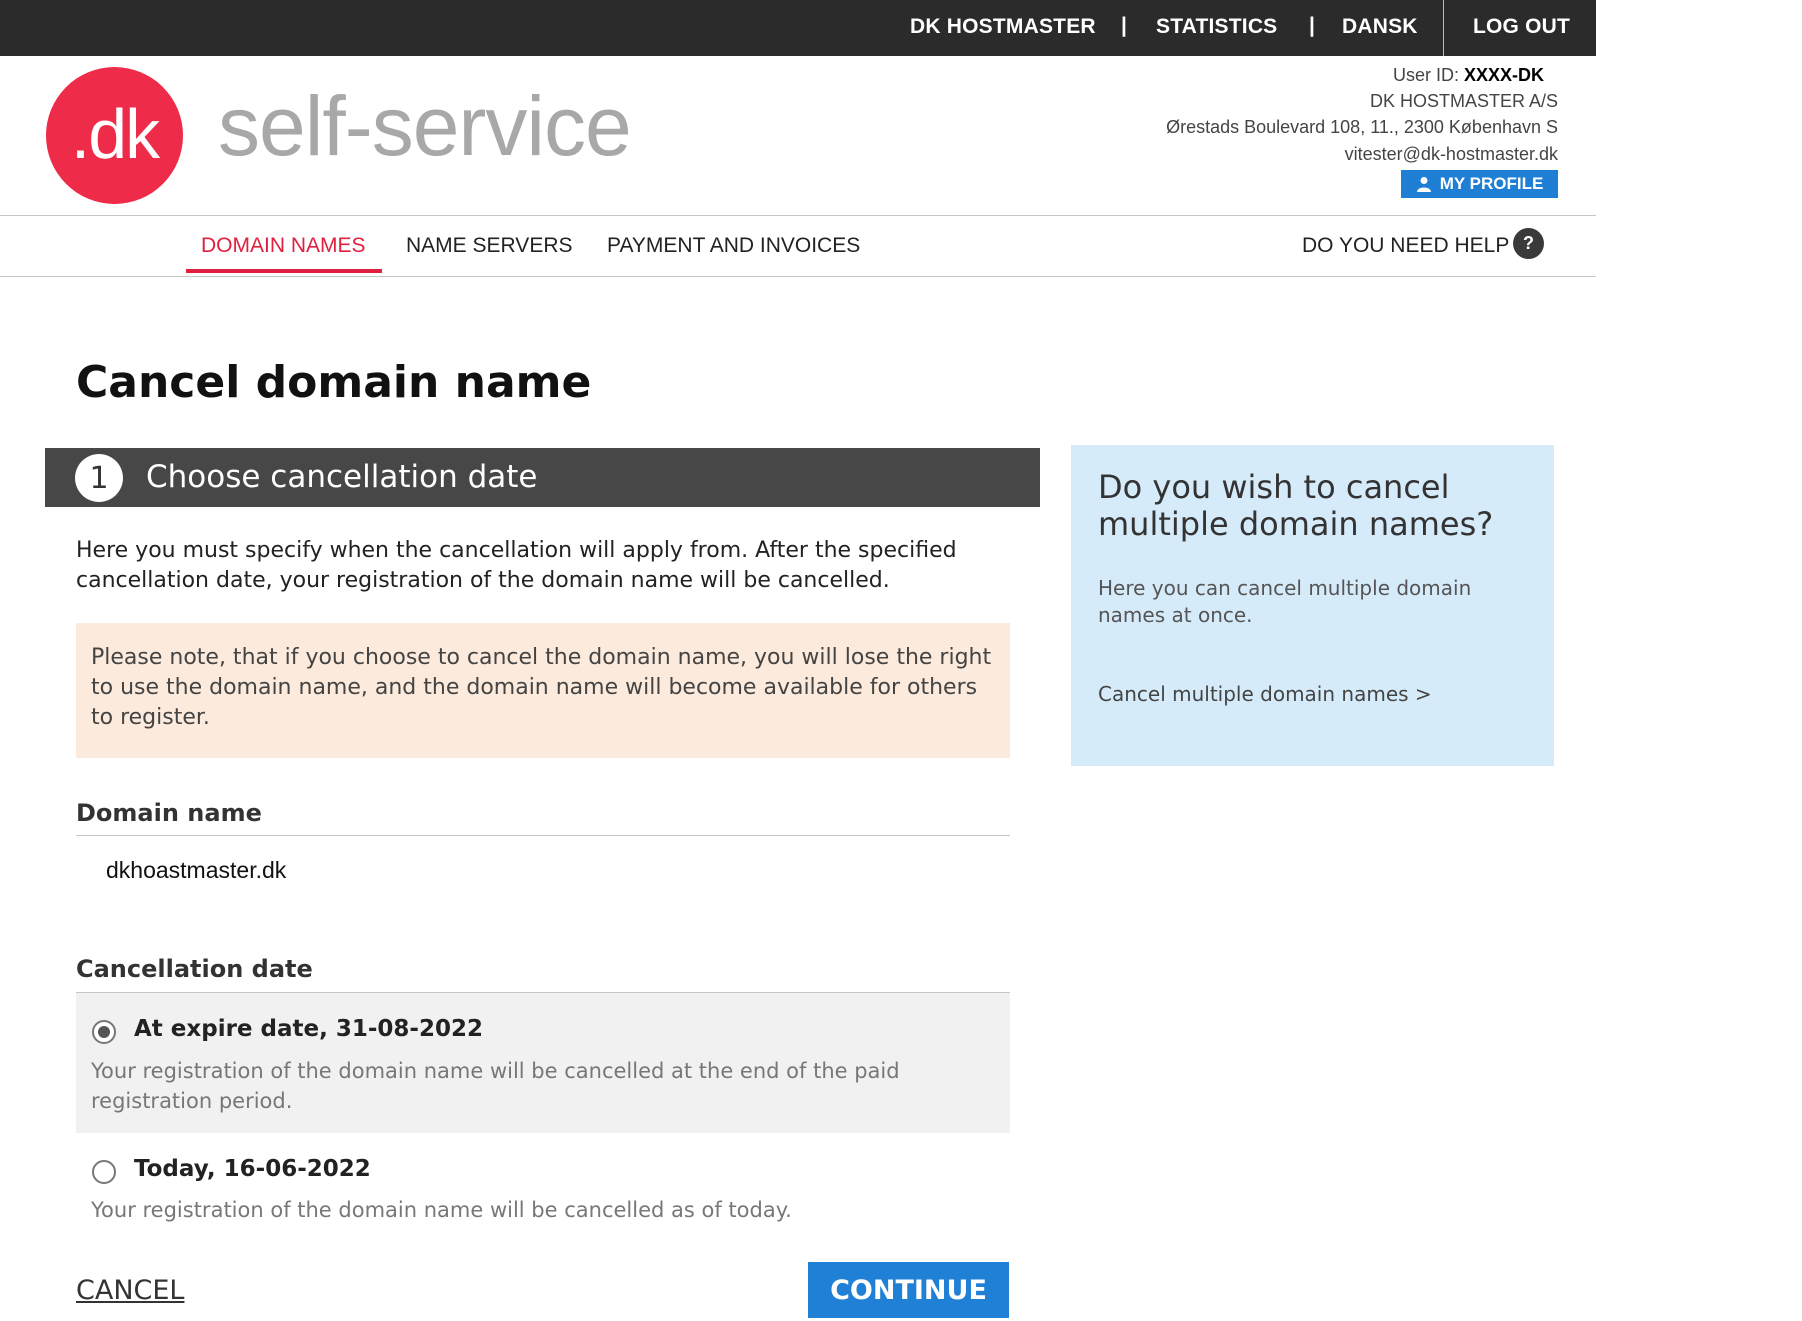 This screenshot has height=1321, width=1802. What do you see at coordinates (104, 1032) in the screenshot?
I see `radio-expire-date` at bounding box center [104, 1032].